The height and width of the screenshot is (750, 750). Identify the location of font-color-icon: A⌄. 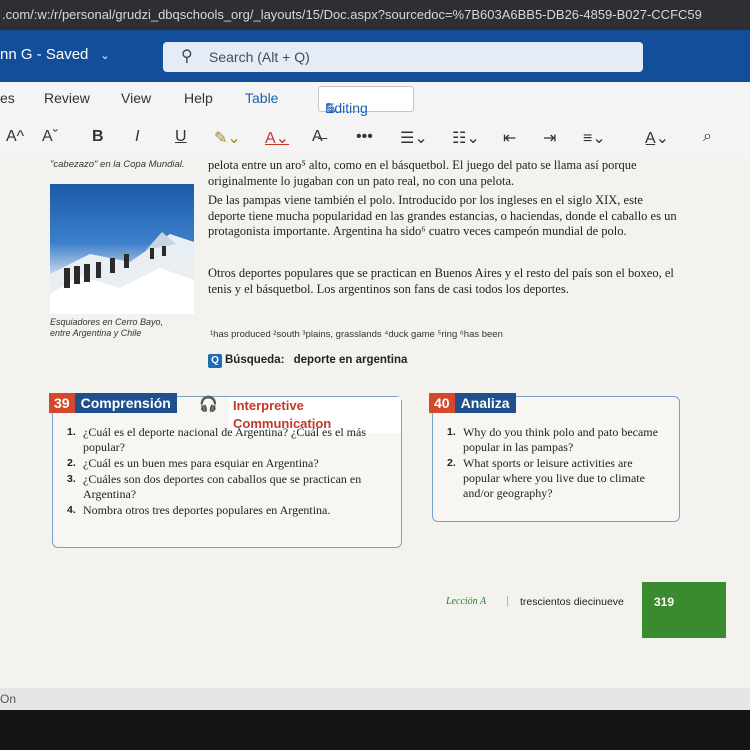
(277, 138).